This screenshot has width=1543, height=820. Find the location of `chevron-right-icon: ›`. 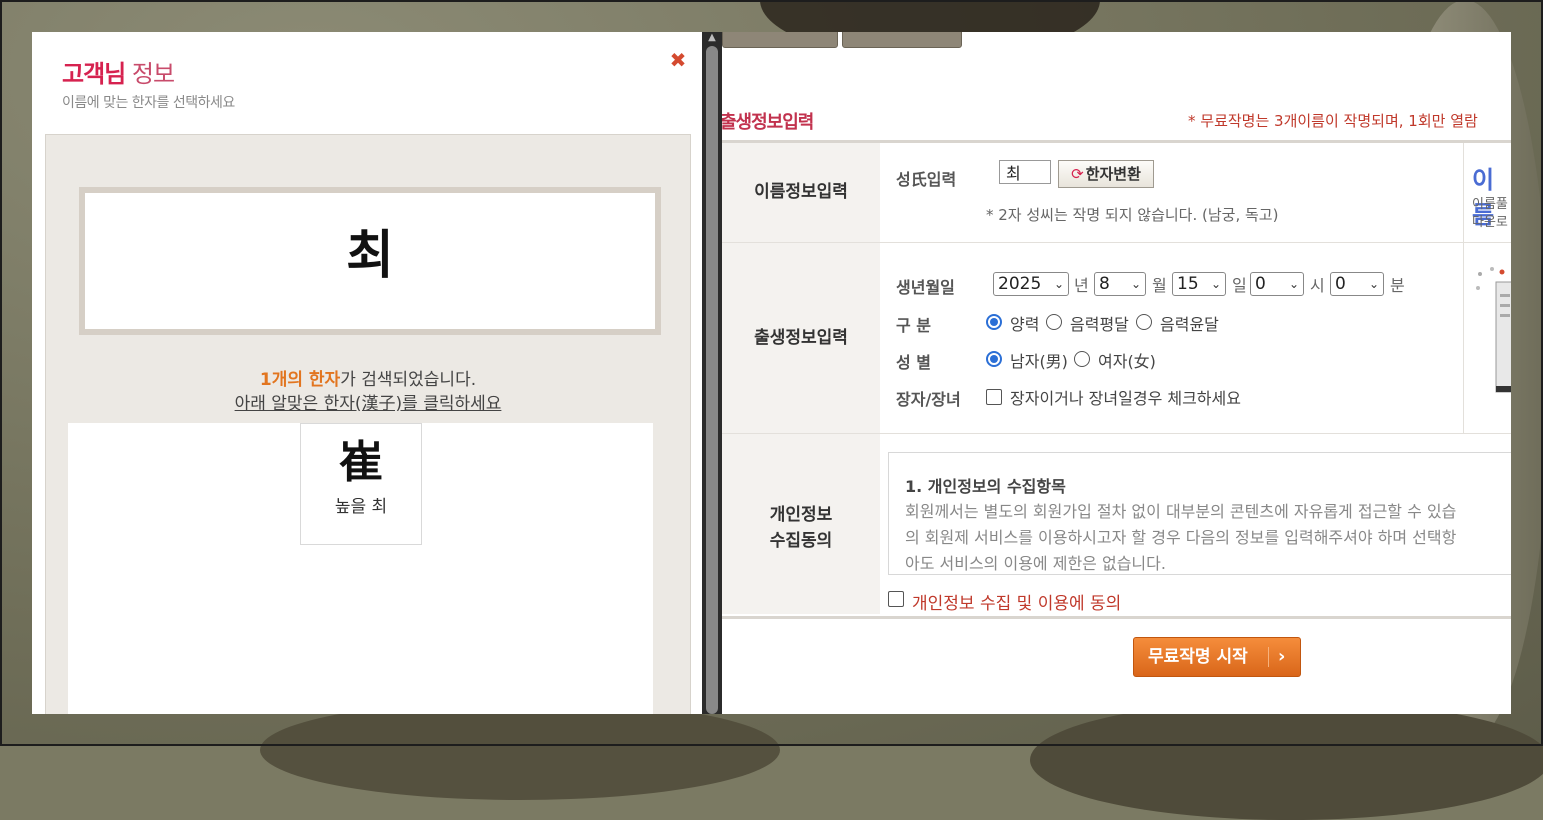

chevron-right-icon: › is located at coordinates (1282, 656).